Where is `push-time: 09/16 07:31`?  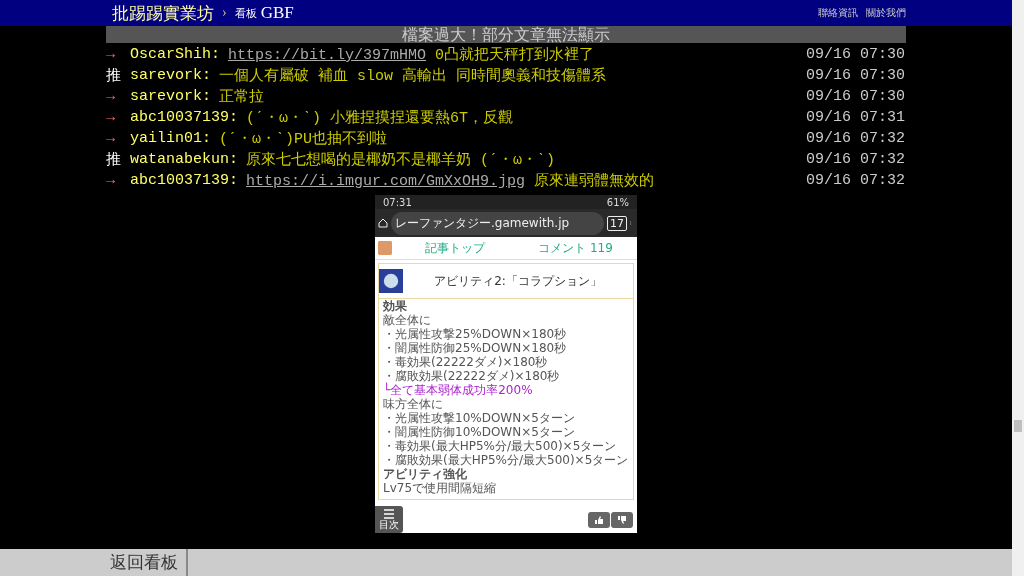
push-time: 09/16 07:31 is located at coordinates (855, 117).